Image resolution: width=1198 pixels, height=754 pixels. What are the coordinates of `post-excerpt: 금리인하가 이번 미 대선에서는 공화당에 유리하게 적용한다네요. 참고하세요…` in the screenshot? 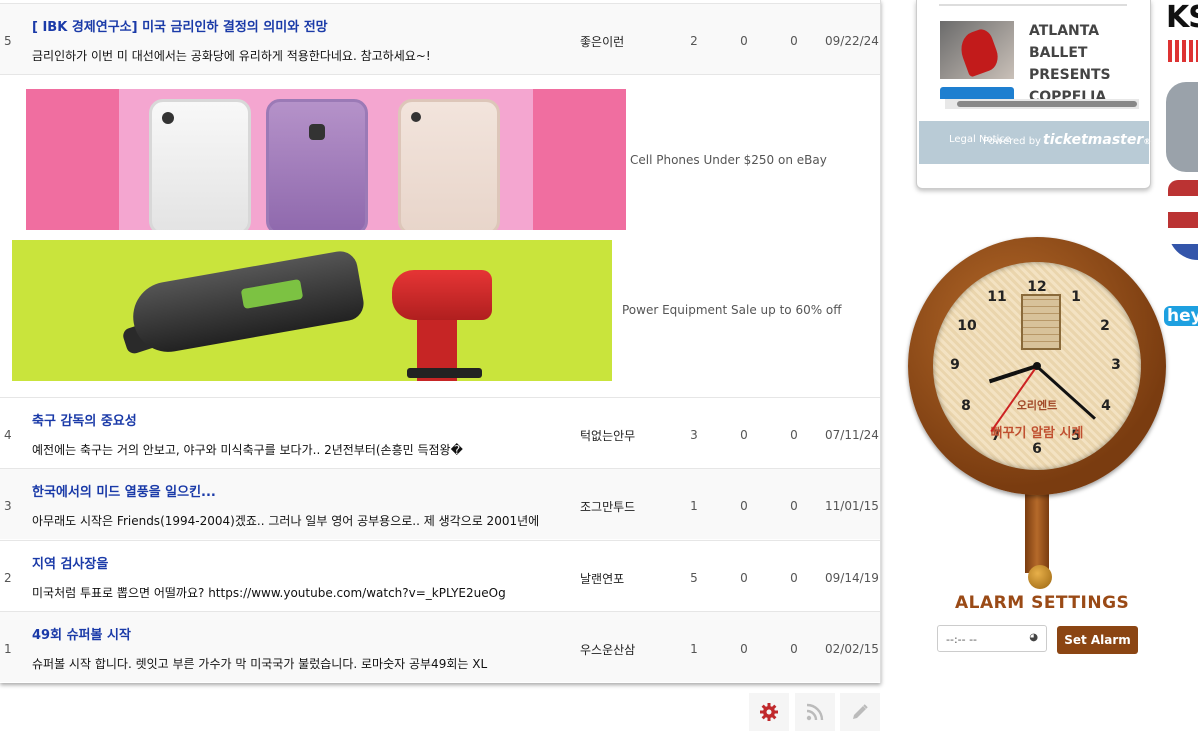 It's located at (231, 56).